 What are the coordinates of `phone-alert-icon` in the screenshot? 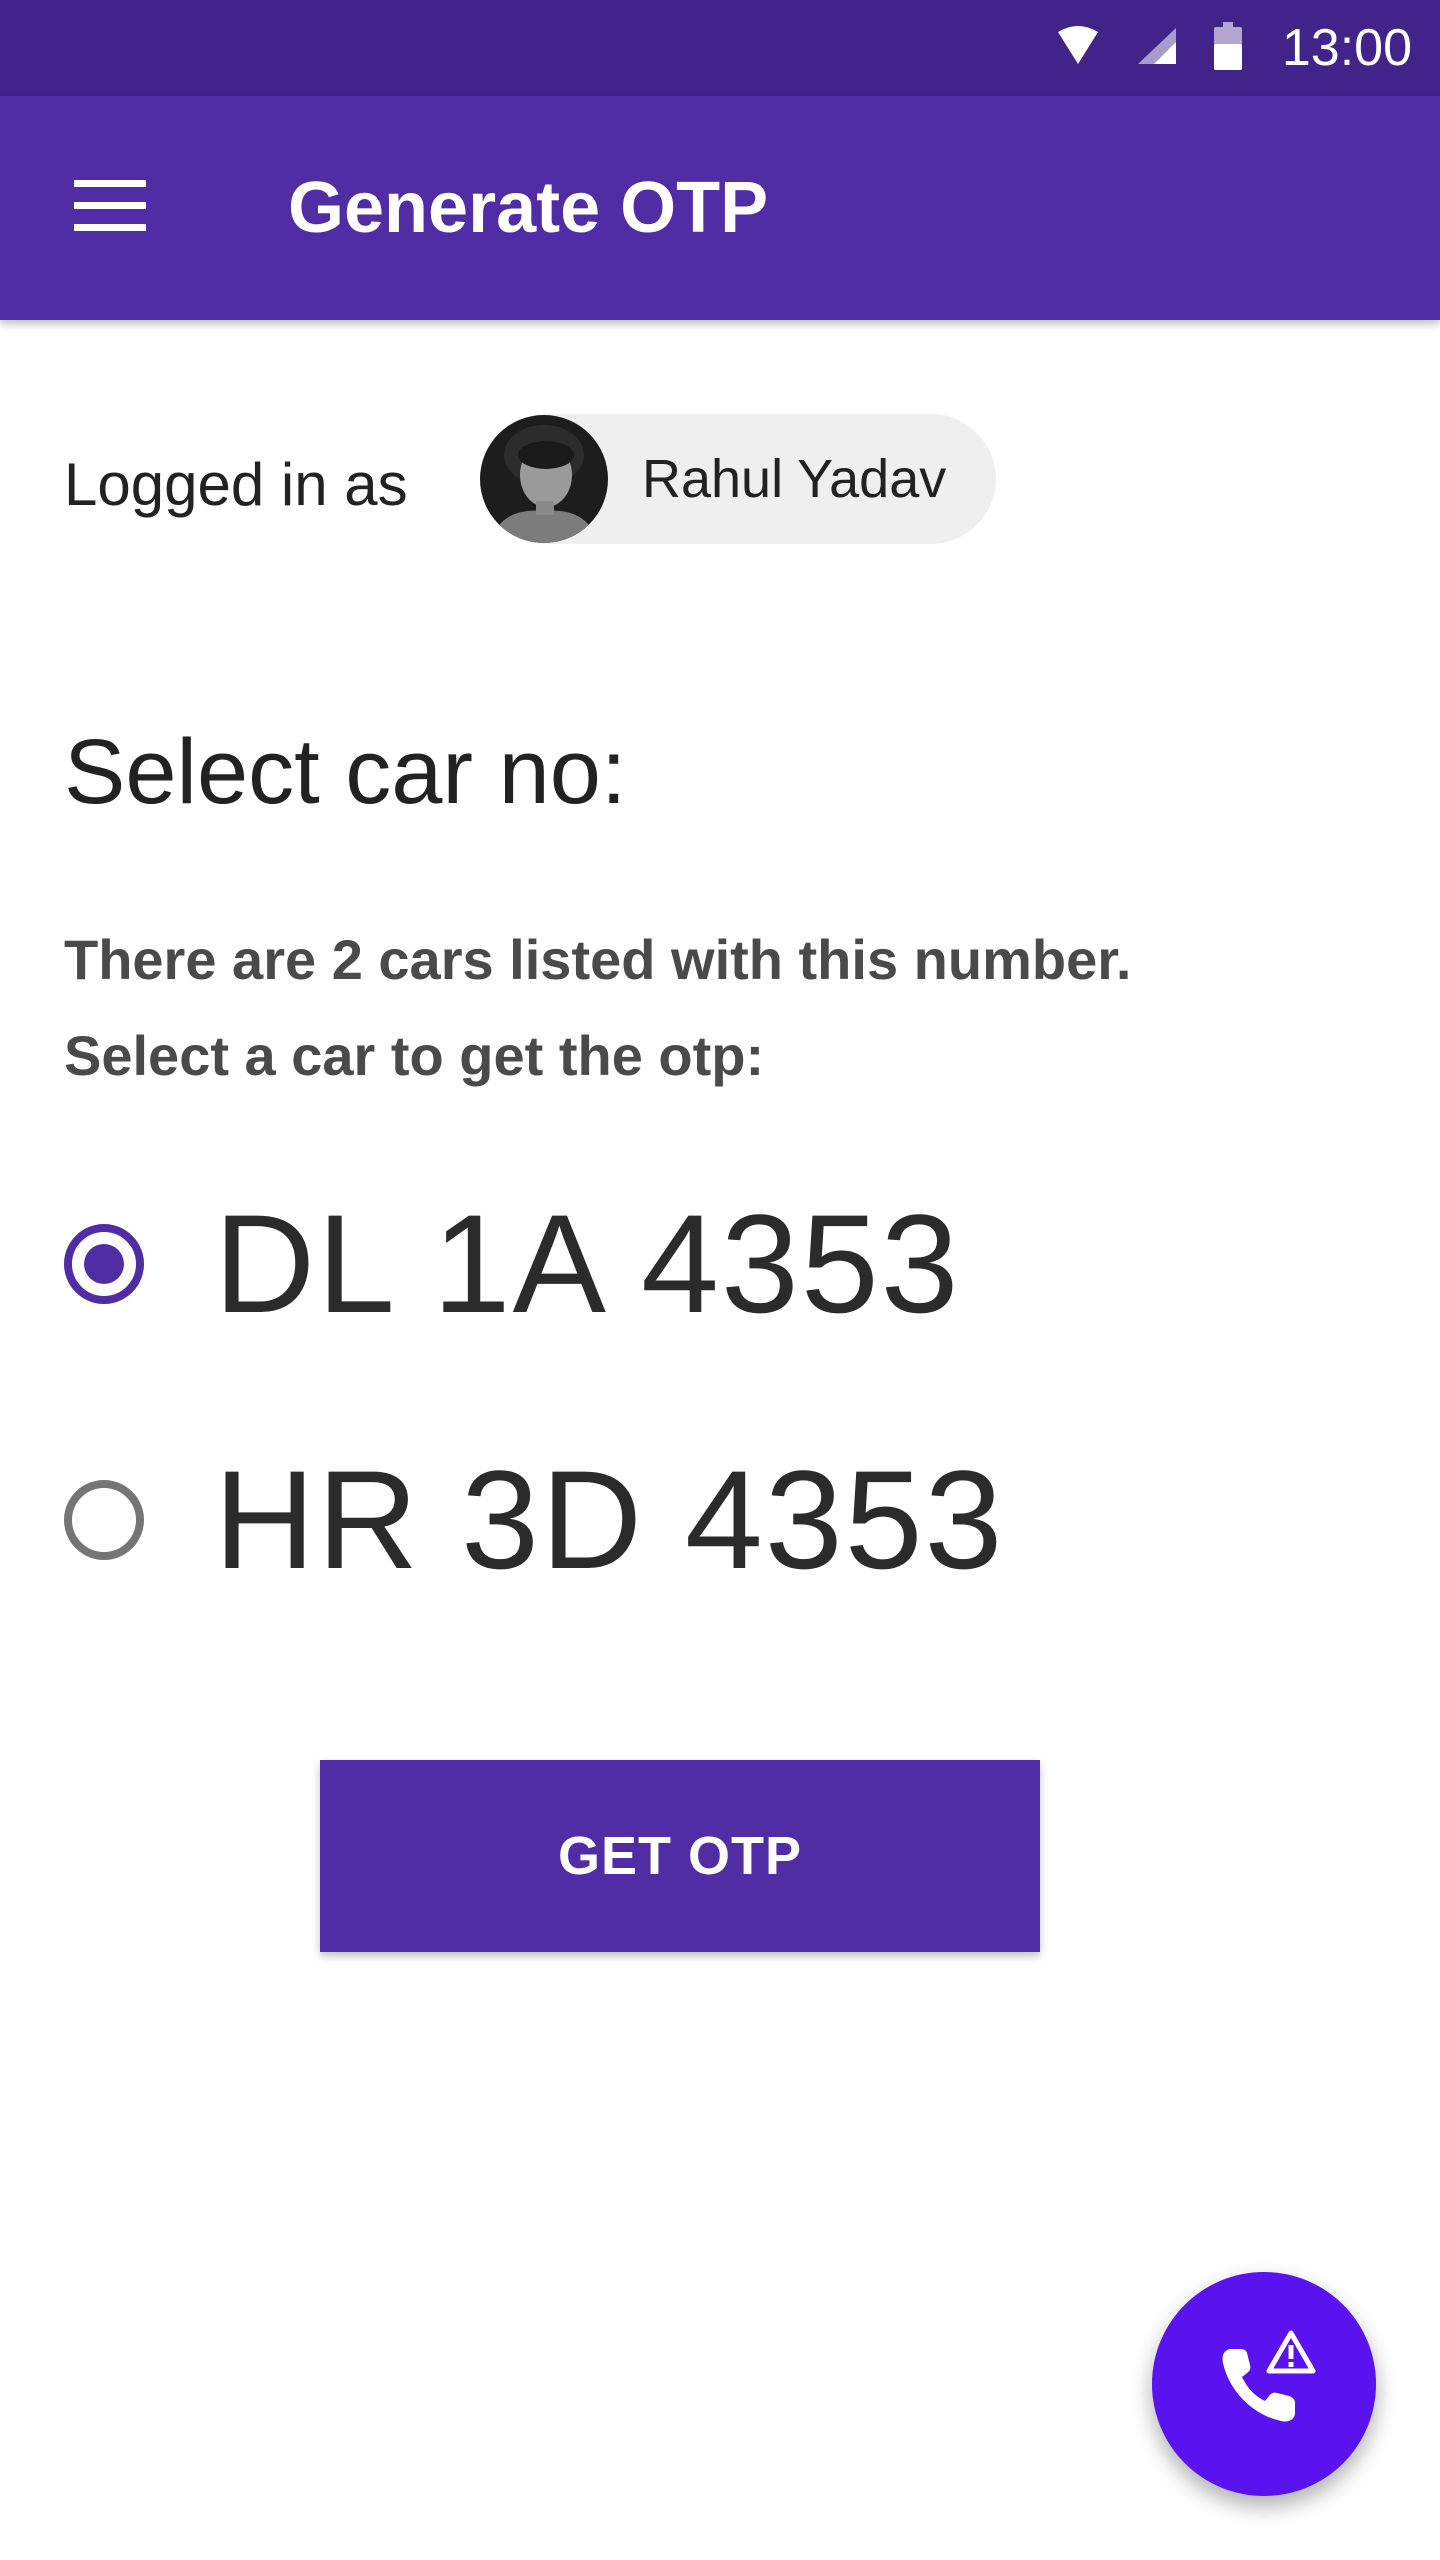 It's located at (1264, 2384).